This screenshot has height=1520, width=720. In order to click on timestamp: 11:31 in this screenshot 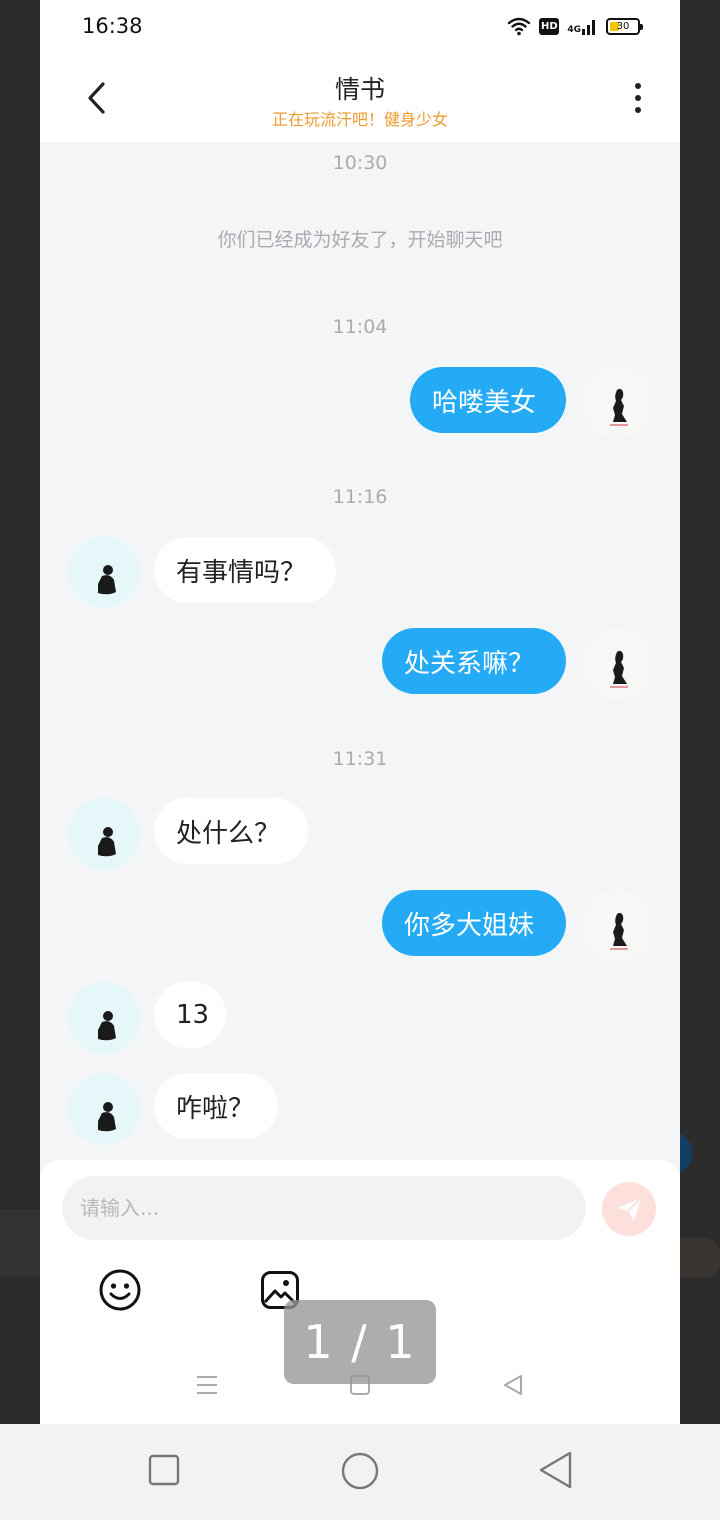, I will do `click(360, 759)`.